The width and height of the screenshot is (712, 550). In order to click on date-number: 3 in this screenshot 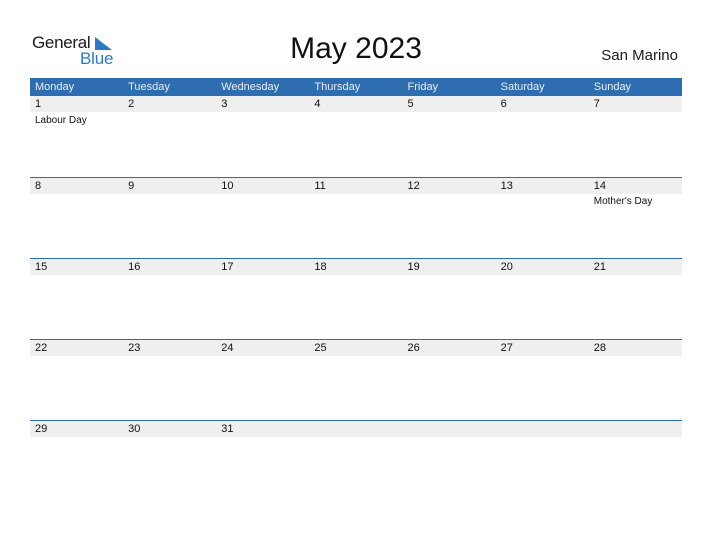, I will do `click(224, 104)`.